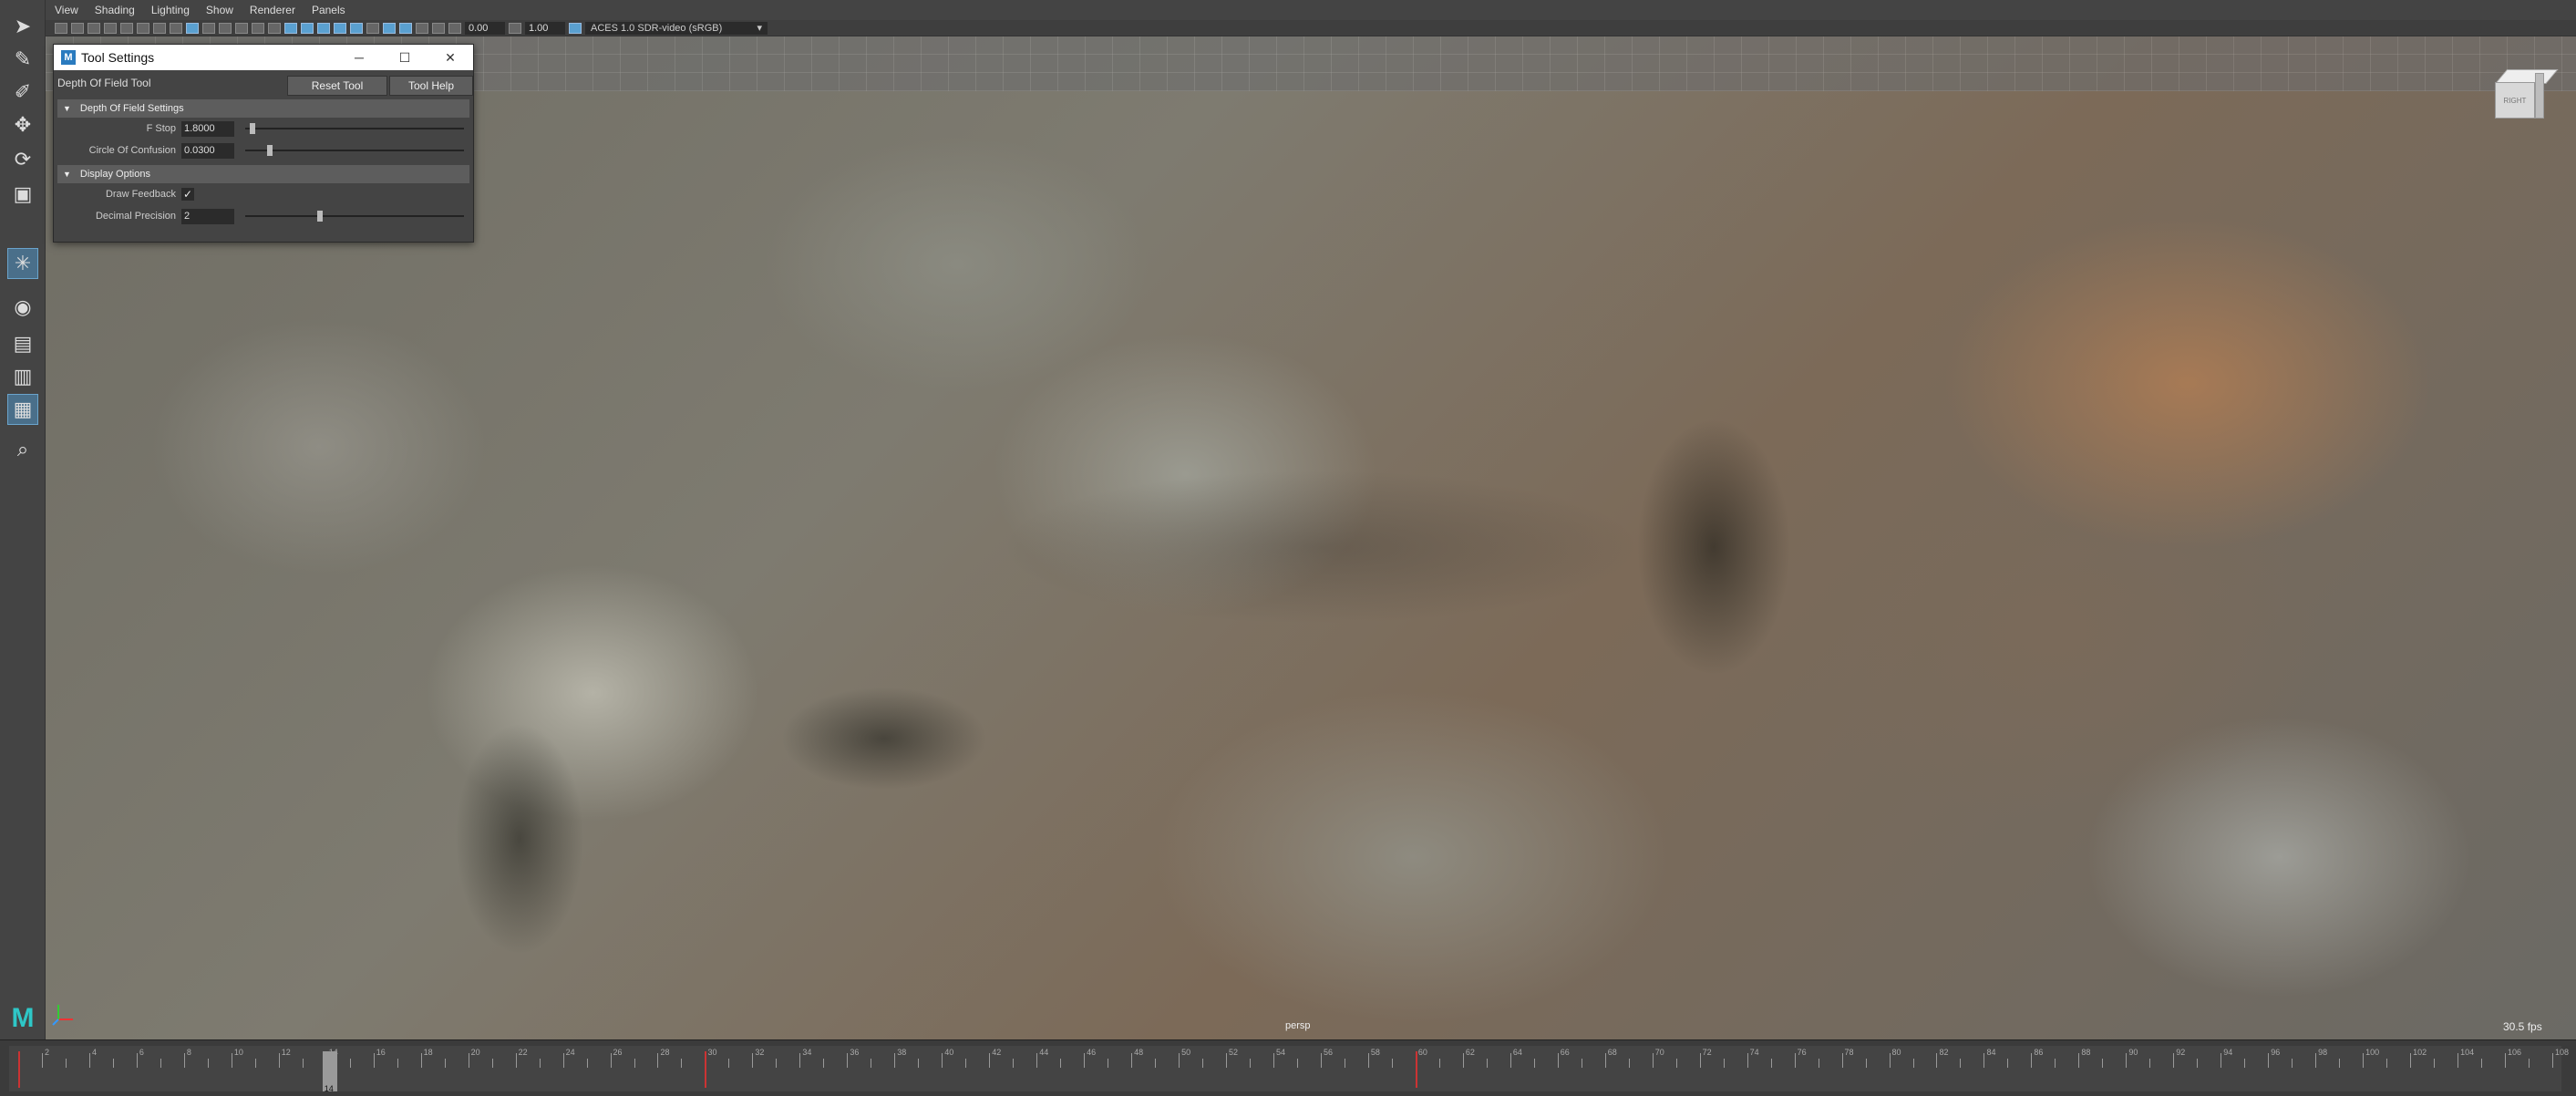 The height and width of the screenshot is (1096, 2576). I want to click on fstop-field: 1.8000, so click(207, 128).